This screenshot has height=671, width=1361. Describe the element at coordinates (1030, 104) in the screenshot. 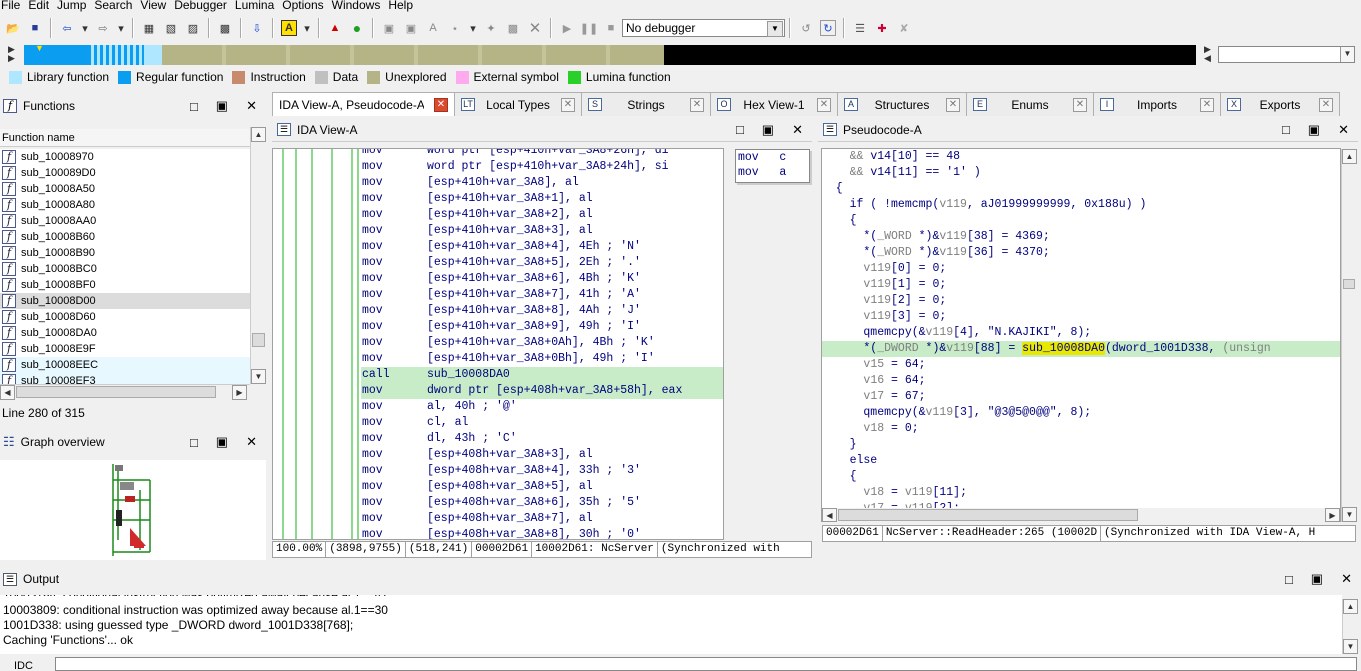

I see `tab-enums: E Enums ✕` at that location.